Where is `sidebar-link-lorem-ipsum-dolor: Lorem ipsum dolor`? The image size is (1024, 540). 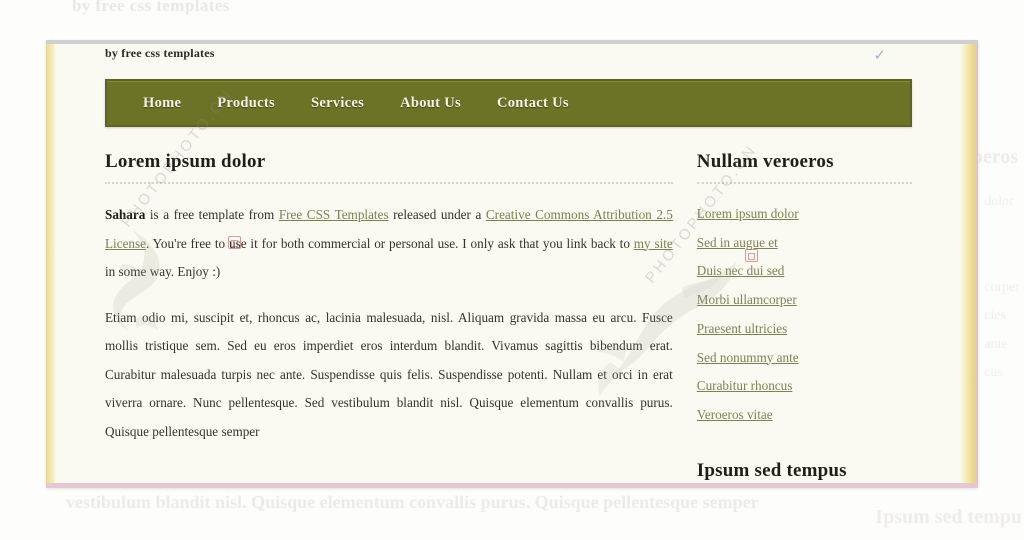
sidebar-link-lorem-ipsum-dolor: Lorem ipsum dolor is located at coordinates (748, 213).